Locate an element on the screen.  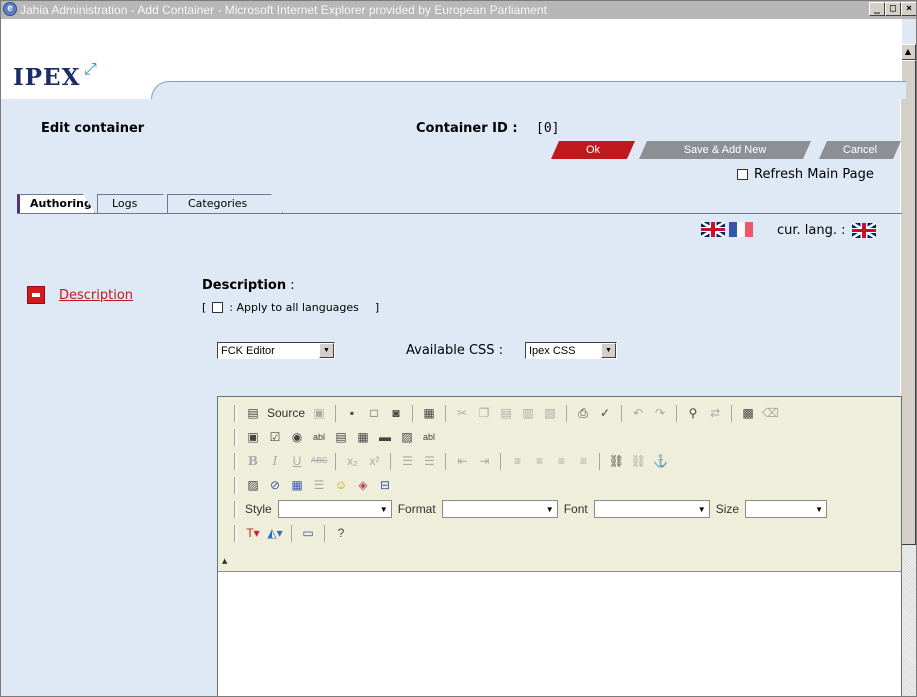
unordered-list-icon: ☰ is located at coordinates (429, 461).